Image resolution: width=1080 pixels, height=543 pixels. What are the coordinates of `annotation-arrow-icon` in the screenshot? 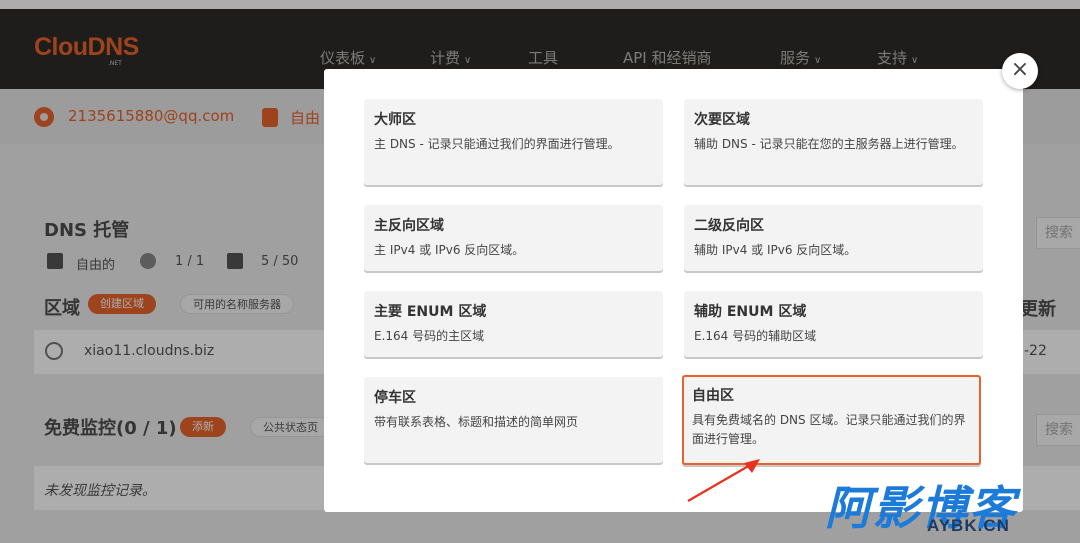 It's located at (723, 480).